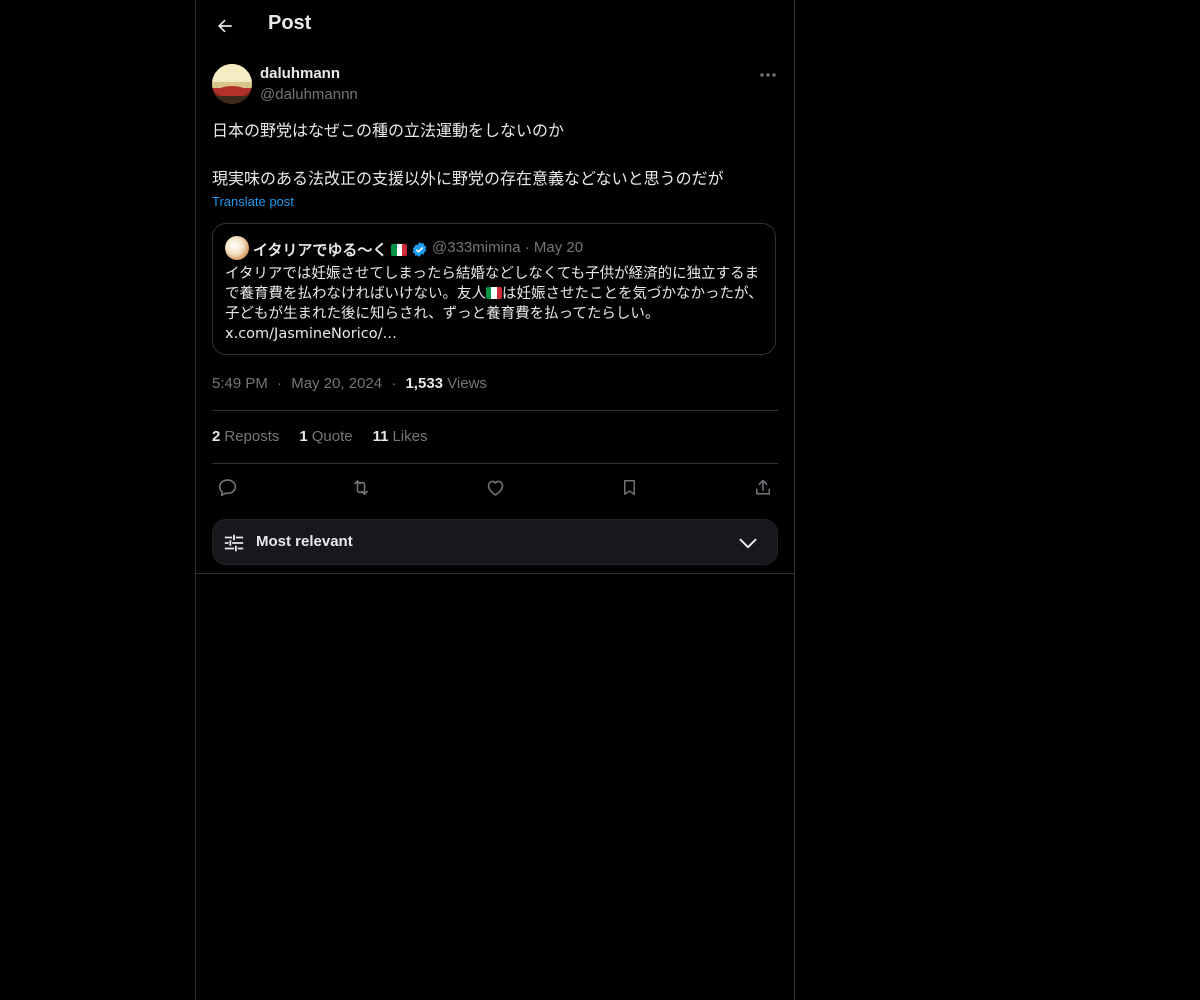 Image resolution: width=1200 pixels, height=1000 pixels. Describe the element at coordinates (495, 26) in the screenshot. I see `page-header: Post` at that location.